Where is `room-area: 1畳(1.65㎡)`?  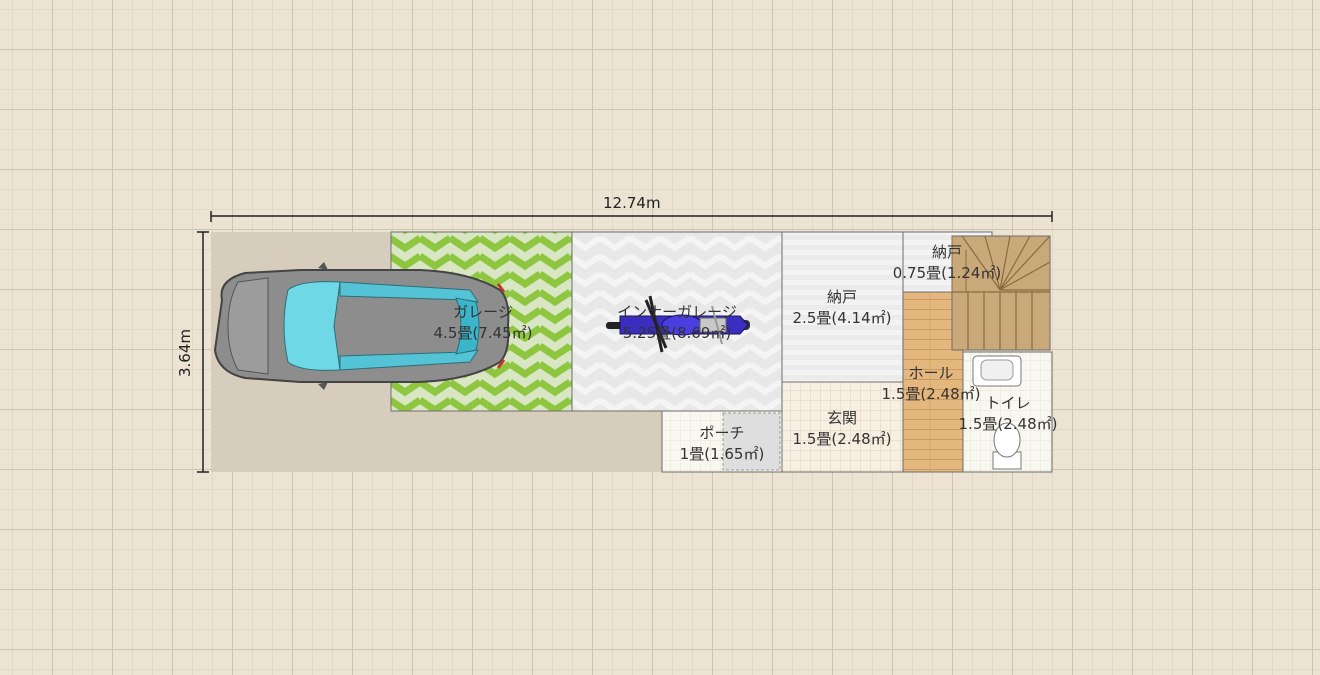
room-area: 1畳(1.65㎡) is located at coordinates (722, 454).